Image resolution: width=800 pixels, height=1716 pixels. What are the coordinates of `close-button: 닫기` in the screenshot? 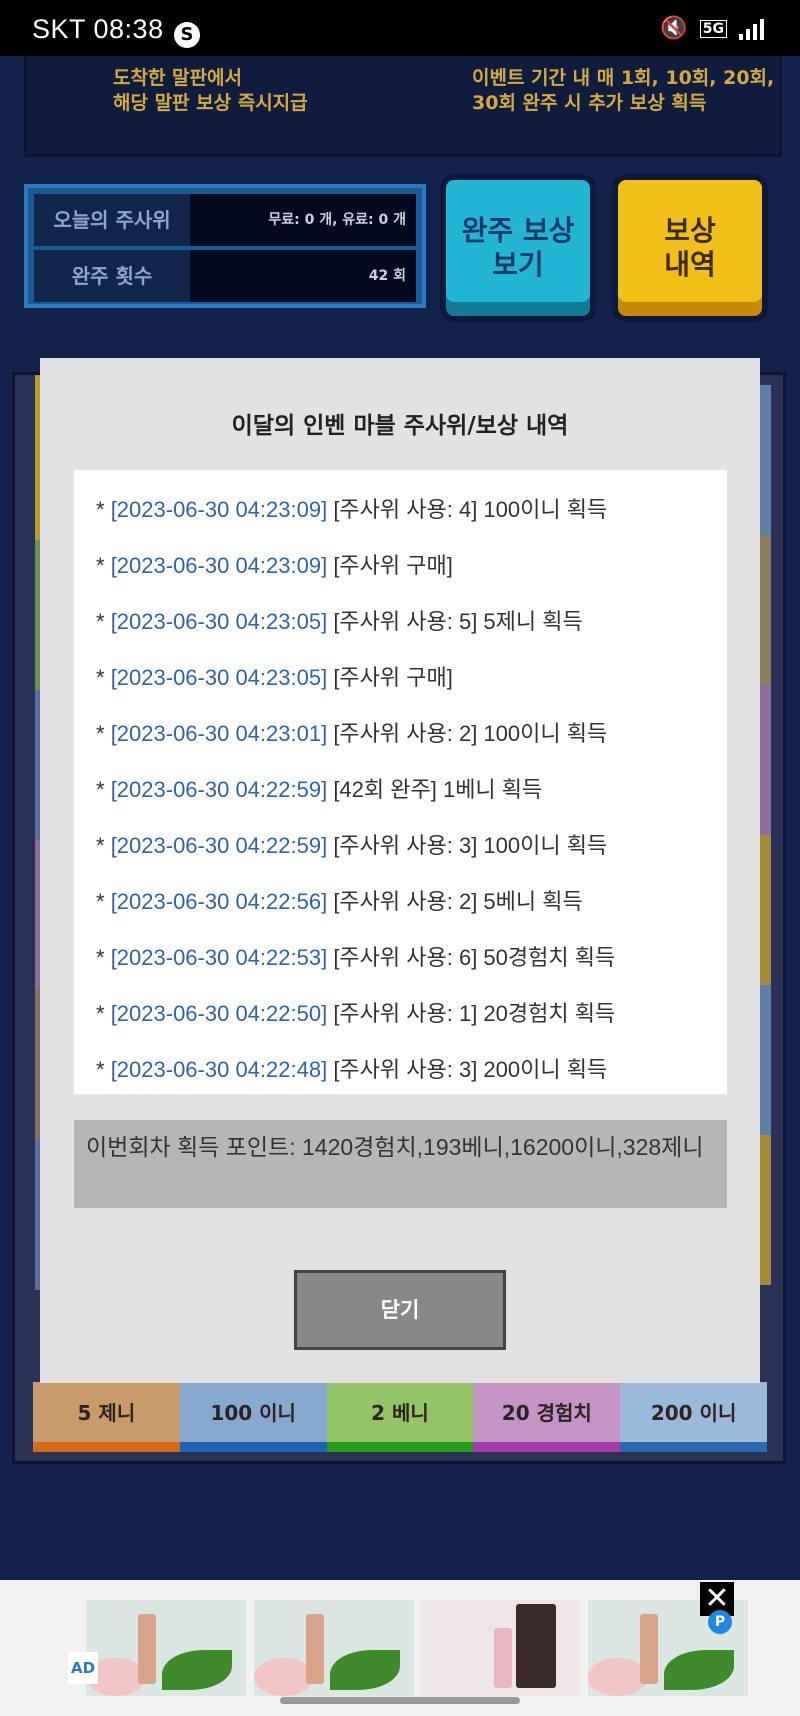 It's located at (400, 1310).